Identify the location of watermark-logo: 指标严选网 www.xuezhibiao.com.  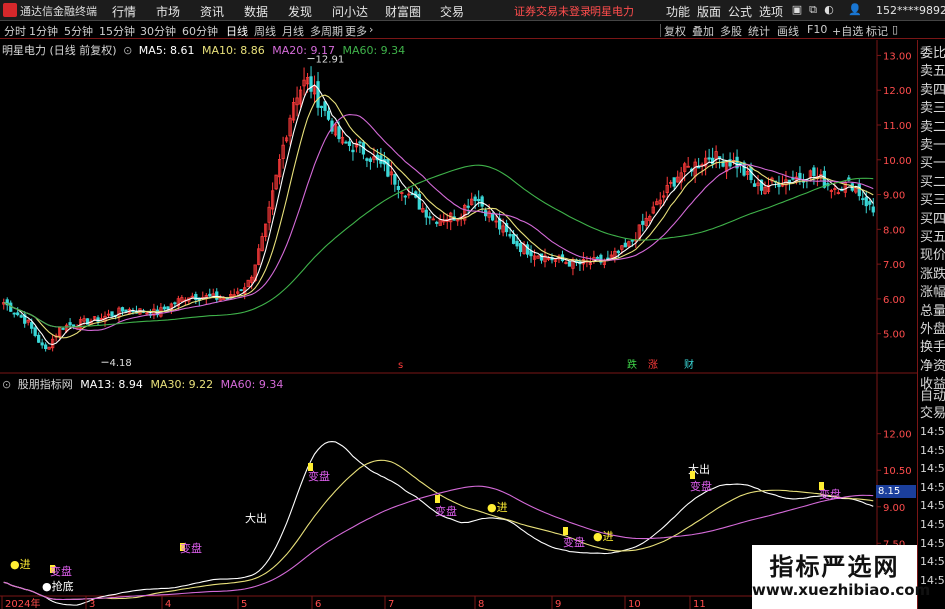
(841, 577).